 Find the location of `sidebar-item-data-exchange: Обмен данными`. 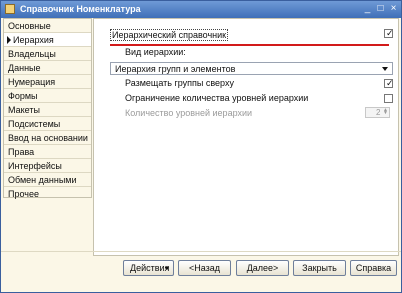

sidebar-item-data-exchange: Обмен данными is located at coordinates (47, 180).